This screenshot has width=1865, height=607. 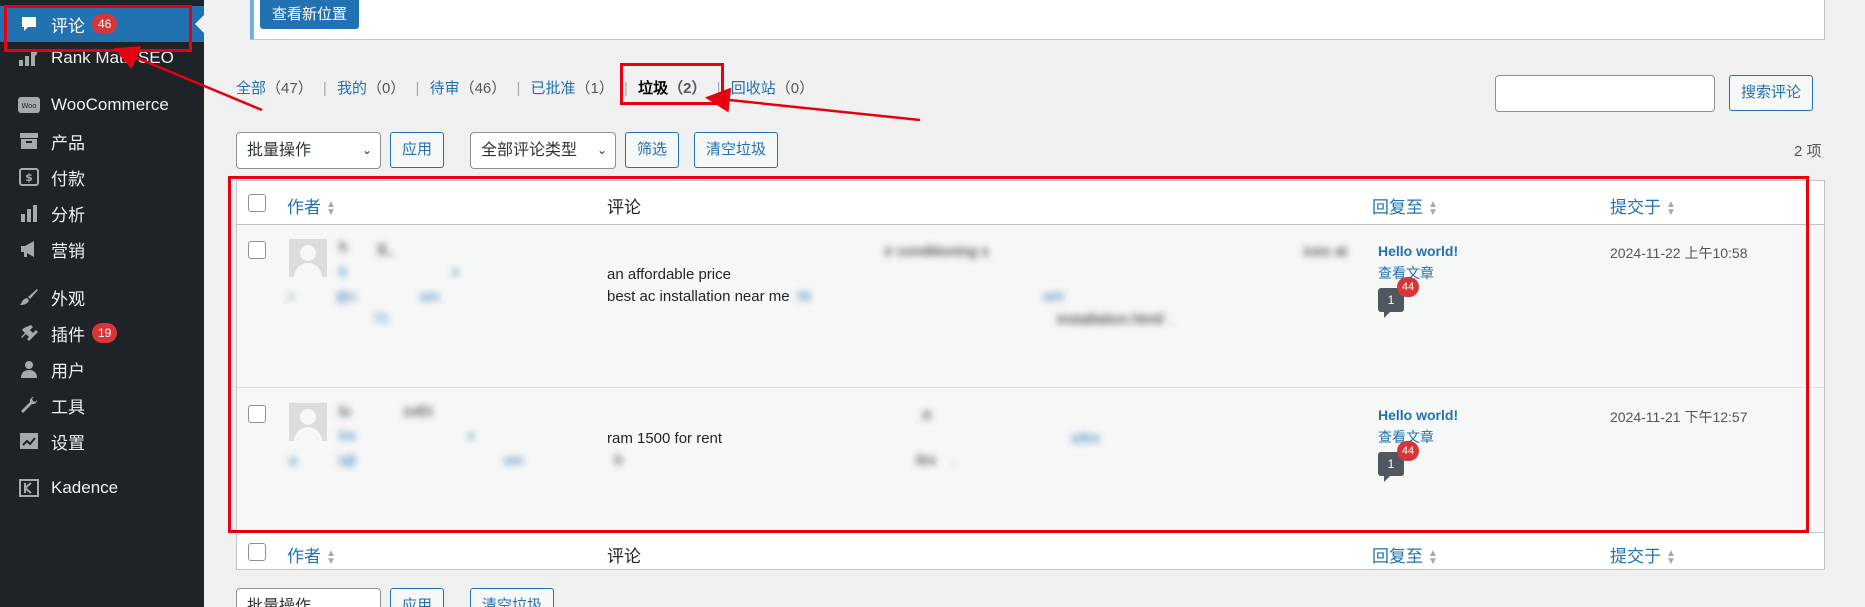 What do you see at coordinates (29, 369) in the screenshot?
I see `user-icon` at bounding box center [29, 369].